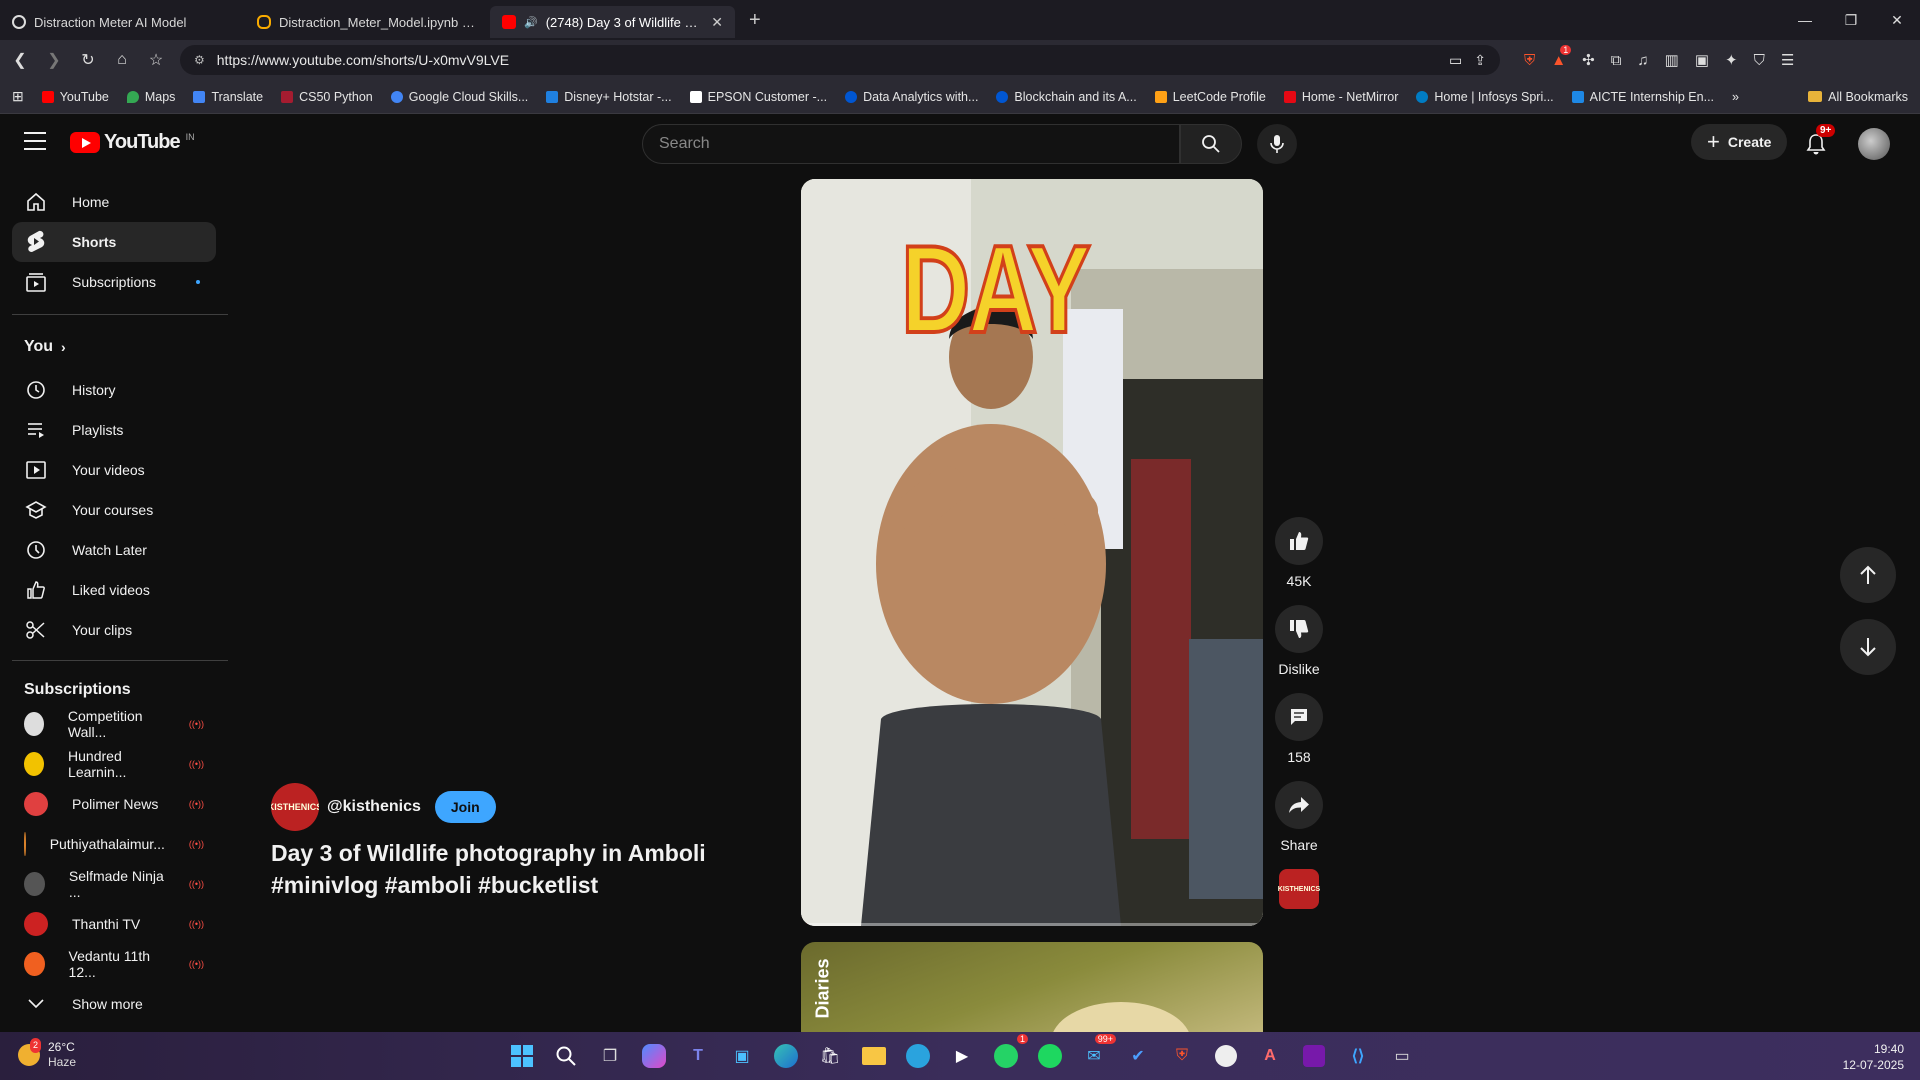 The image size is (1920, 1080). What do you see at coordinates (1050, 1056) in the screenshot?
I see `spotify-icon` at bounding box center [1050, 1056].